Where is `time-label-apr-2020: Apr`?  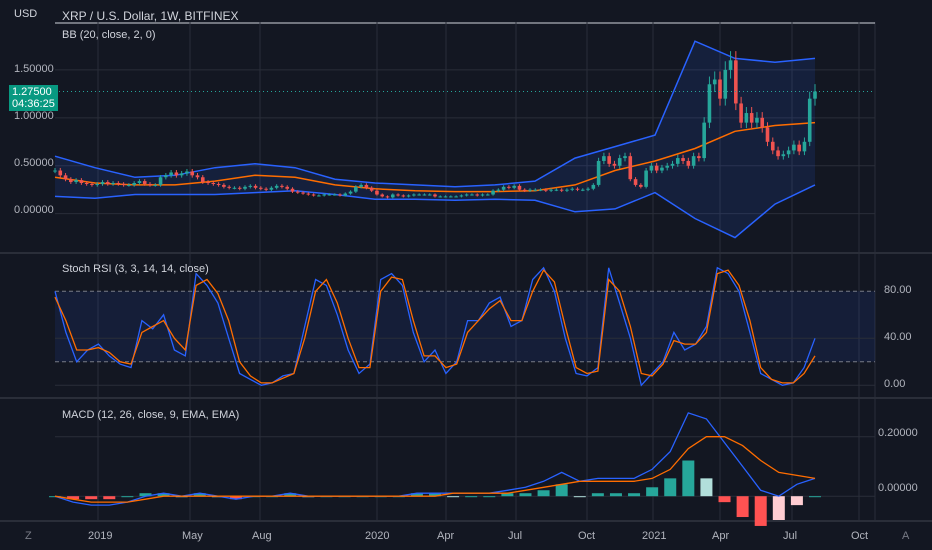
time-label-apr-2020: Apr is located at coordinates (446, 536).